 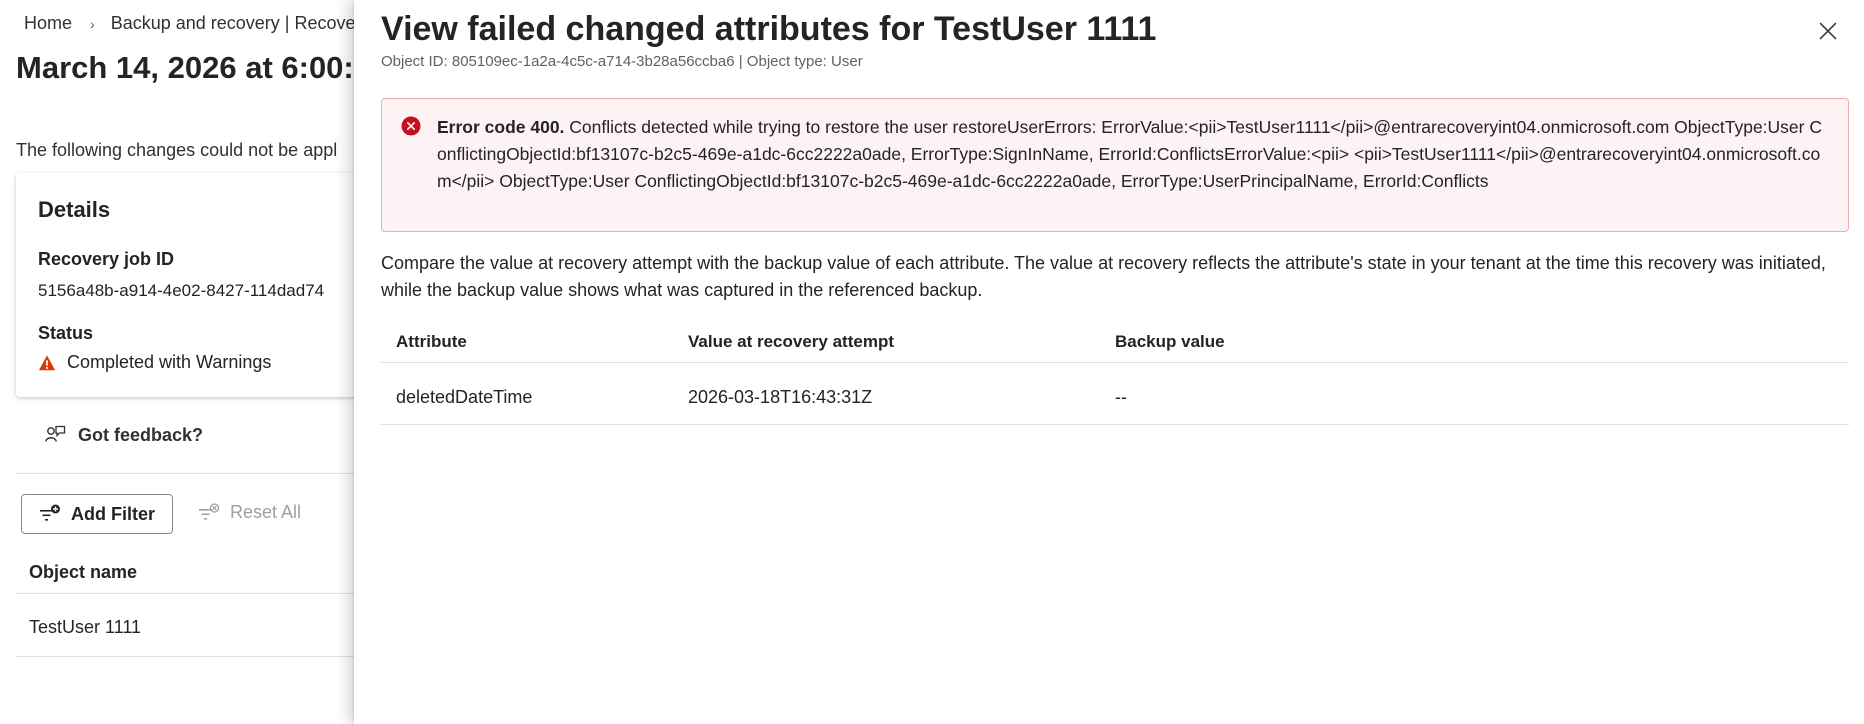 What do you see at coordinates (113, 513) in the screenshot?
I see `add-filter-label: Add Filter` at bounding box center [113, 513].